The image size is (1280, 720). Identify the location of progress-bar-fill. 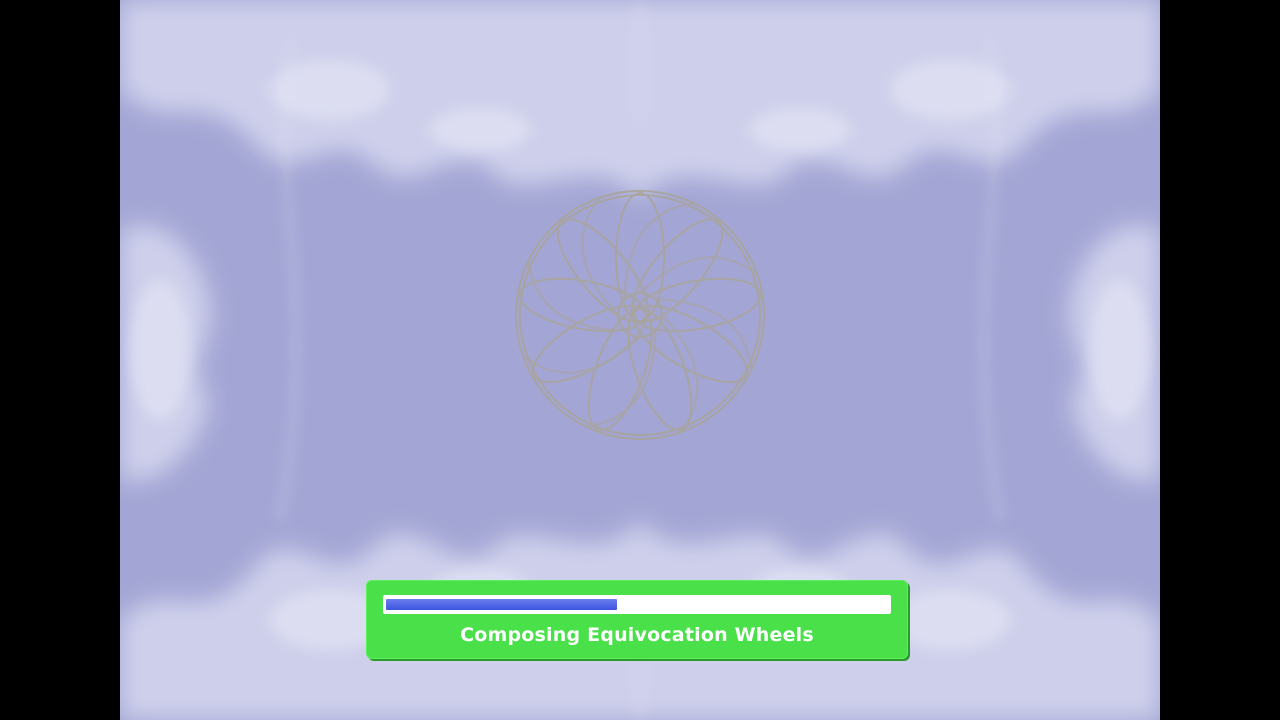
(501, 604).